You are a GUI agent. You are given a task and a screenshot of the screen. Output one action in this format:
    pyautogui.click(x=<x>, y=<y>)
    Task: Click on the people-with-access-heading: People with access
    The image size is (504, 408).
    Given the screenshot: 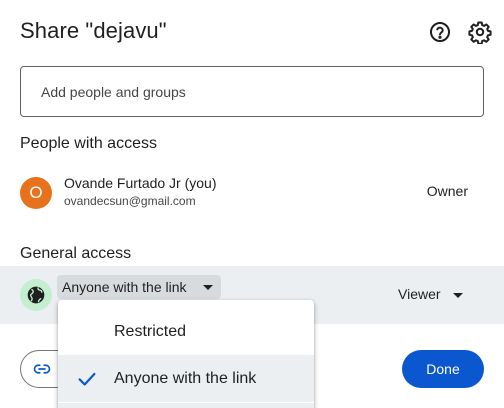 What is the action you would take?
    pyautogui.click(x=88, y=143)
    